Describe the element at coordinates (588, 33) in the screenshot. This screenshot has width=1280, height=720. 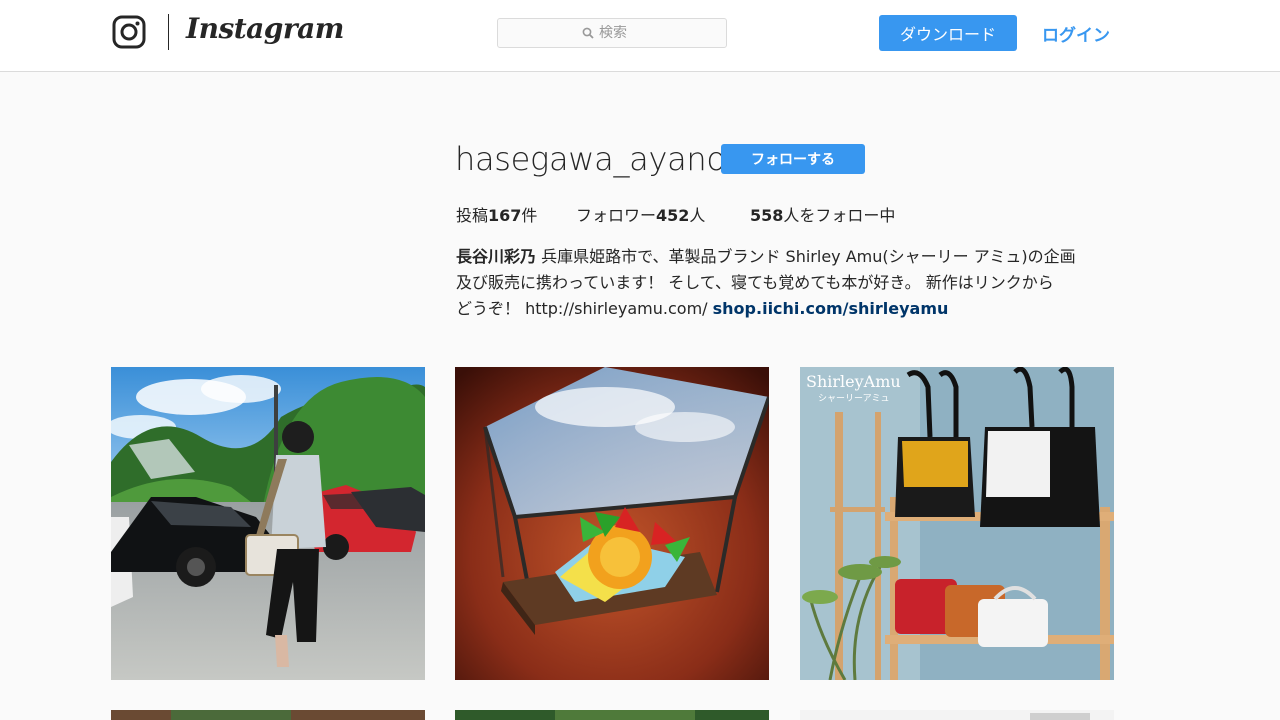
I see `search-icon` at that location.